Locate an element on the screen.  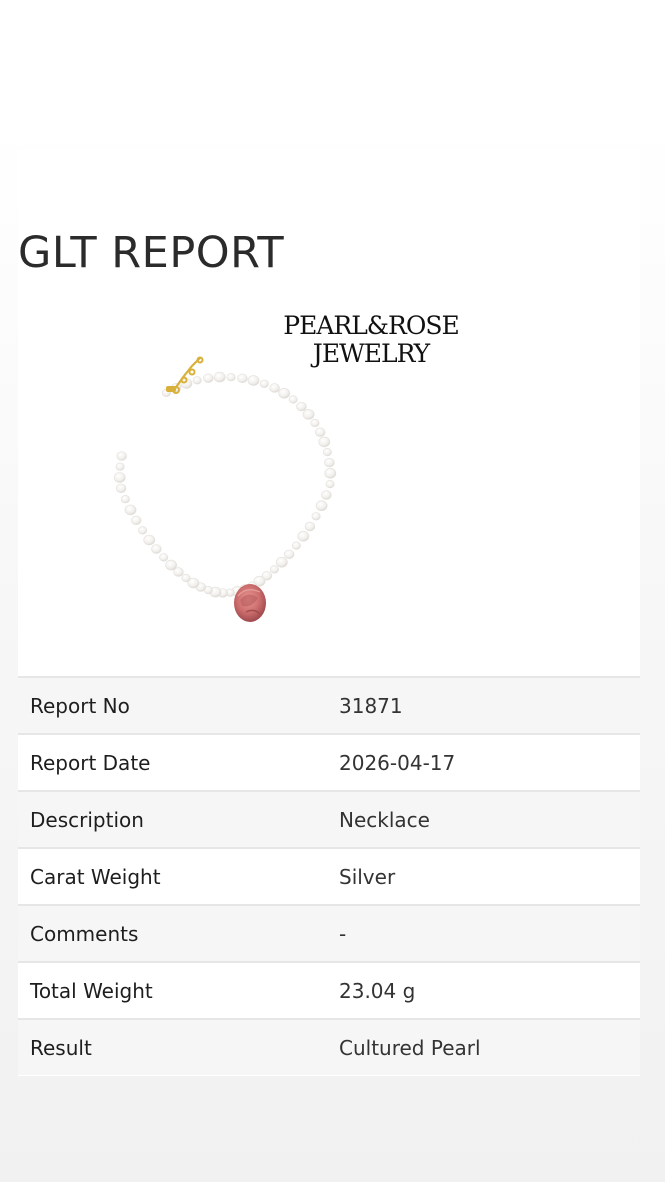
row-label: Comments is located at coordinates (84, 933).